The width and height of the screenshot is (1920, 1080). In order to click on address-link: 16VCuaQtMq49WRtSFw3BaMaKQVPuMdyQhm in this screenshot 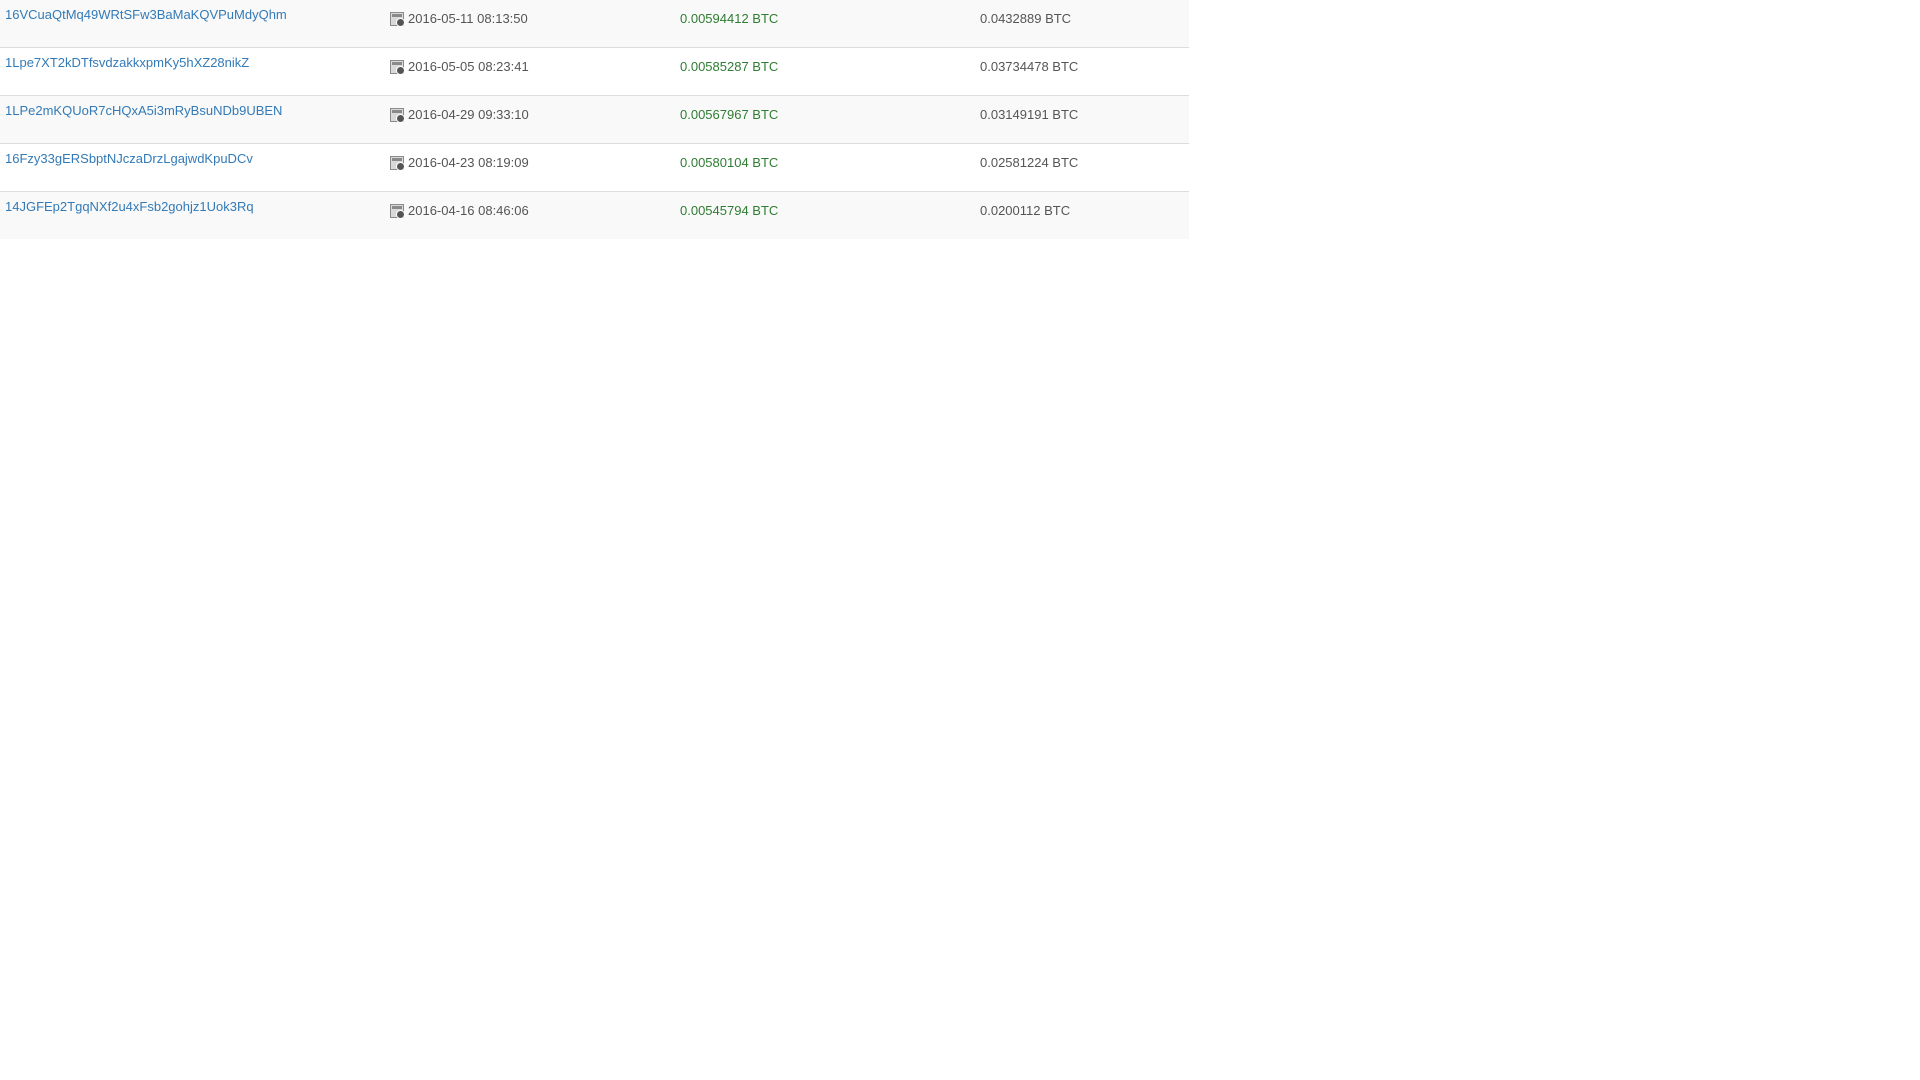, I will do `click(146, 15)`.